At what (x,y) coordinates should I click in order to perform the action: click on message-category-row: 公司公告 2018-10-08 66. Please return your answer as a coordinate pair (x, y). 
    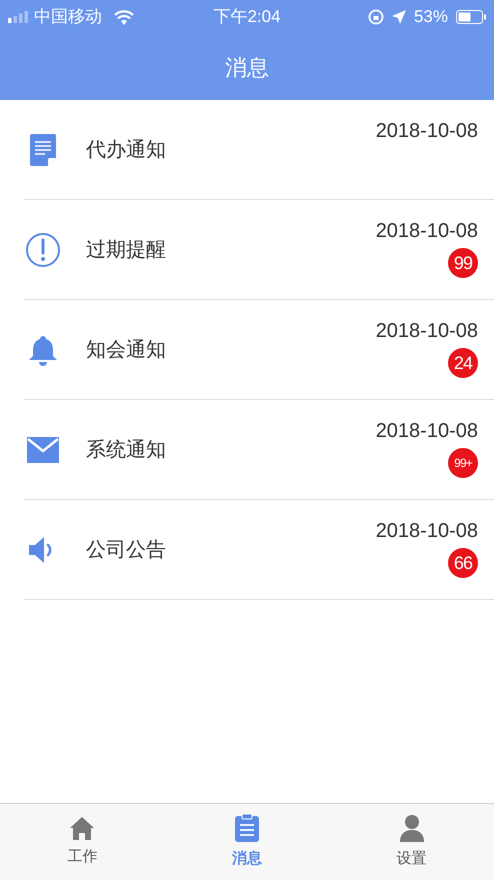
    Looking at the image, I should click on (259, 550).